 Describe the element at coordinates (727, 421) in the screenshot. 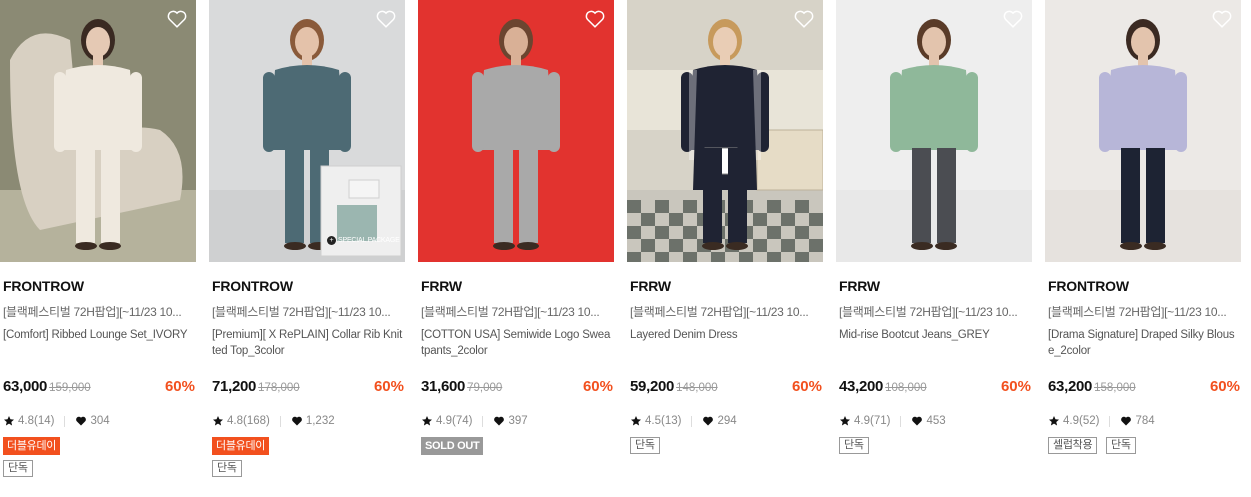

I see `like-count: 294` at that location.